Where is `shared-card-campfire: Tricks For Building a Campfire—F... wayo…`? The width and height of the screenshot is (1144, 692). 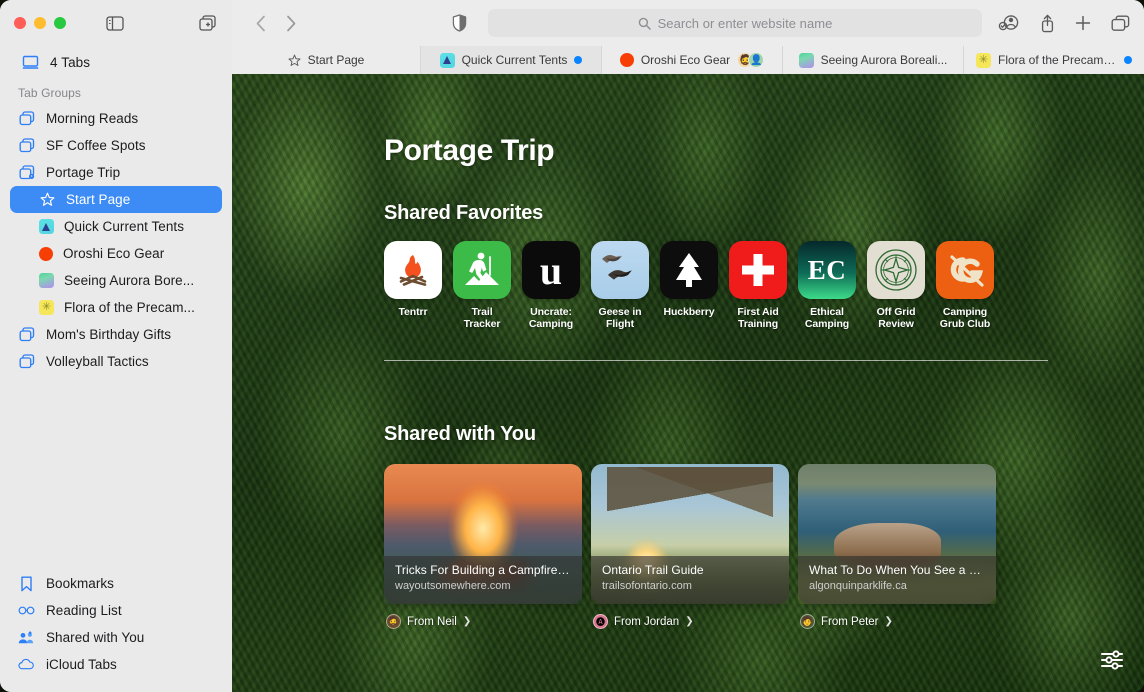
shared-card-campfire: Tricks For Building a Campfire—F... wayo… is located at coordinates (483, 546).